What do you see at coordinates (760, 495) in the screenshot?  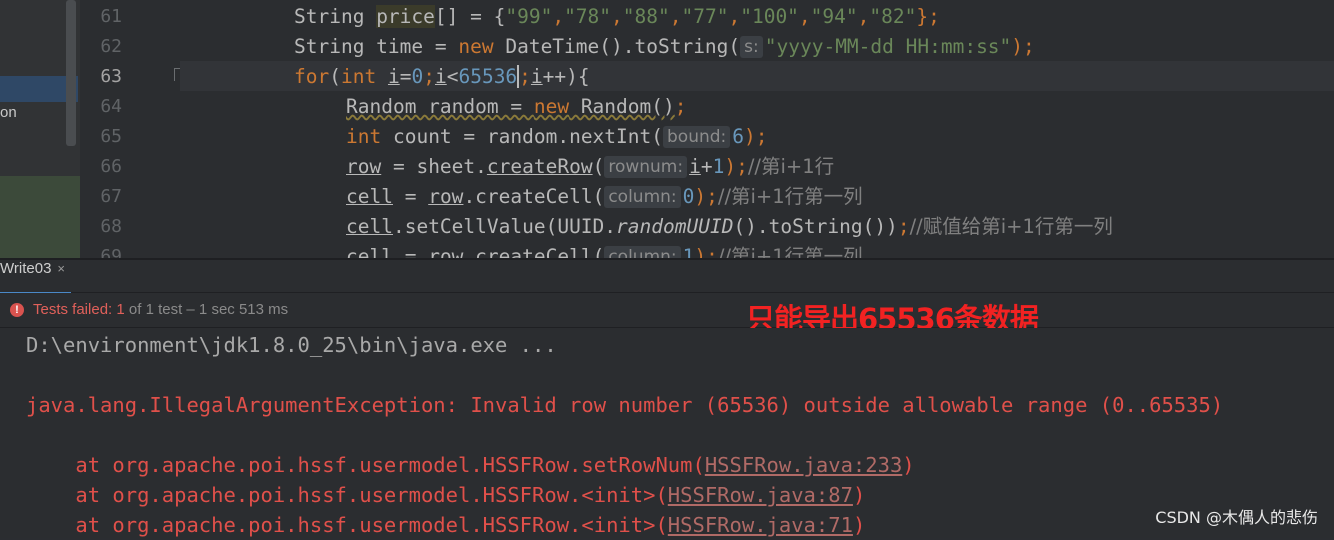 I see `stack-frame-link: HSSFRow.java:87` at bounding box center [760, 495].